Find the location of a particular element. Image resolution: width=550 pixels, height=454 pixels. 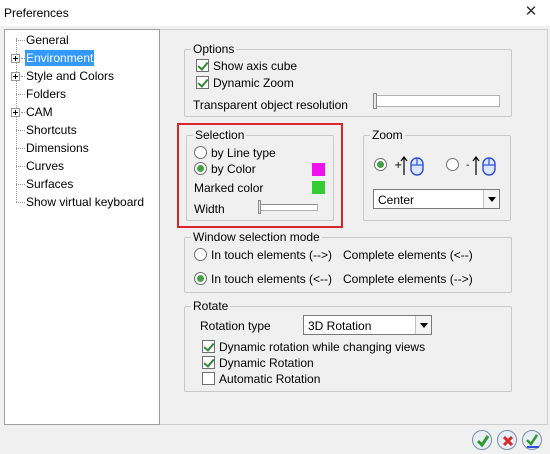

dynamic-rotation-checkbox: Dynamic Rotation is located at coordinates (258, 363).